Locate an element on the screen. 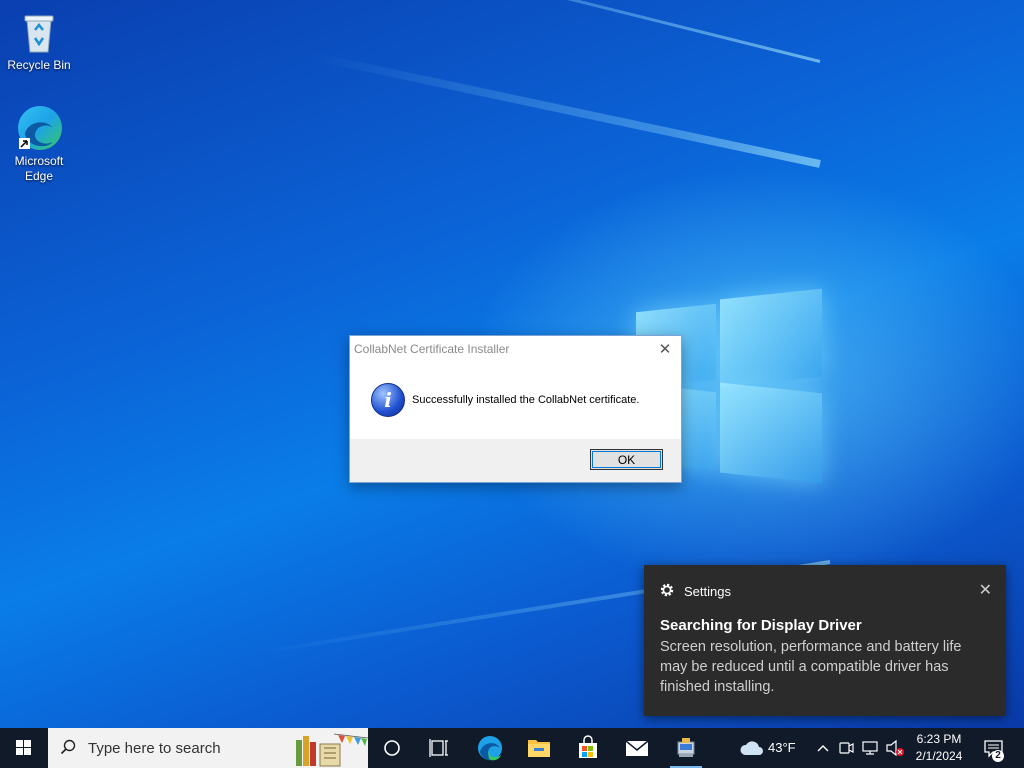  taskbar-file-explorer is located at coordinates (539, 748).